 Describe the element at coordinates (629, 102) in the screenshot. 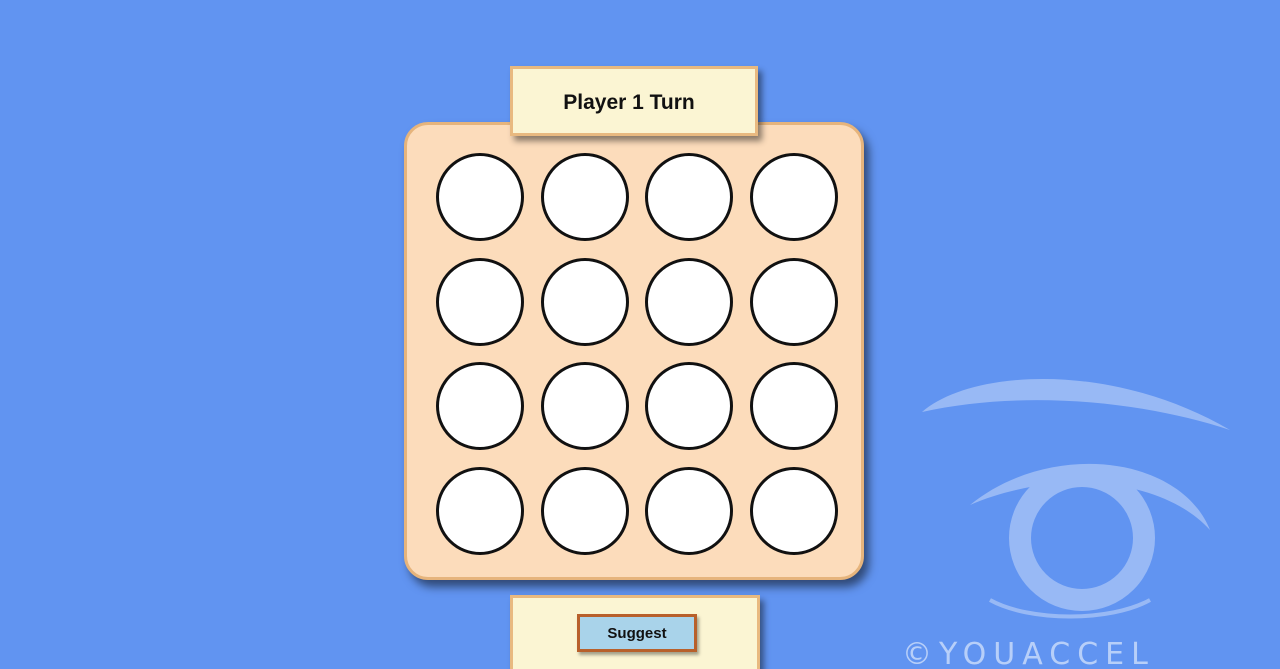

I see `turn-label: Player 1 Turn` at that location.